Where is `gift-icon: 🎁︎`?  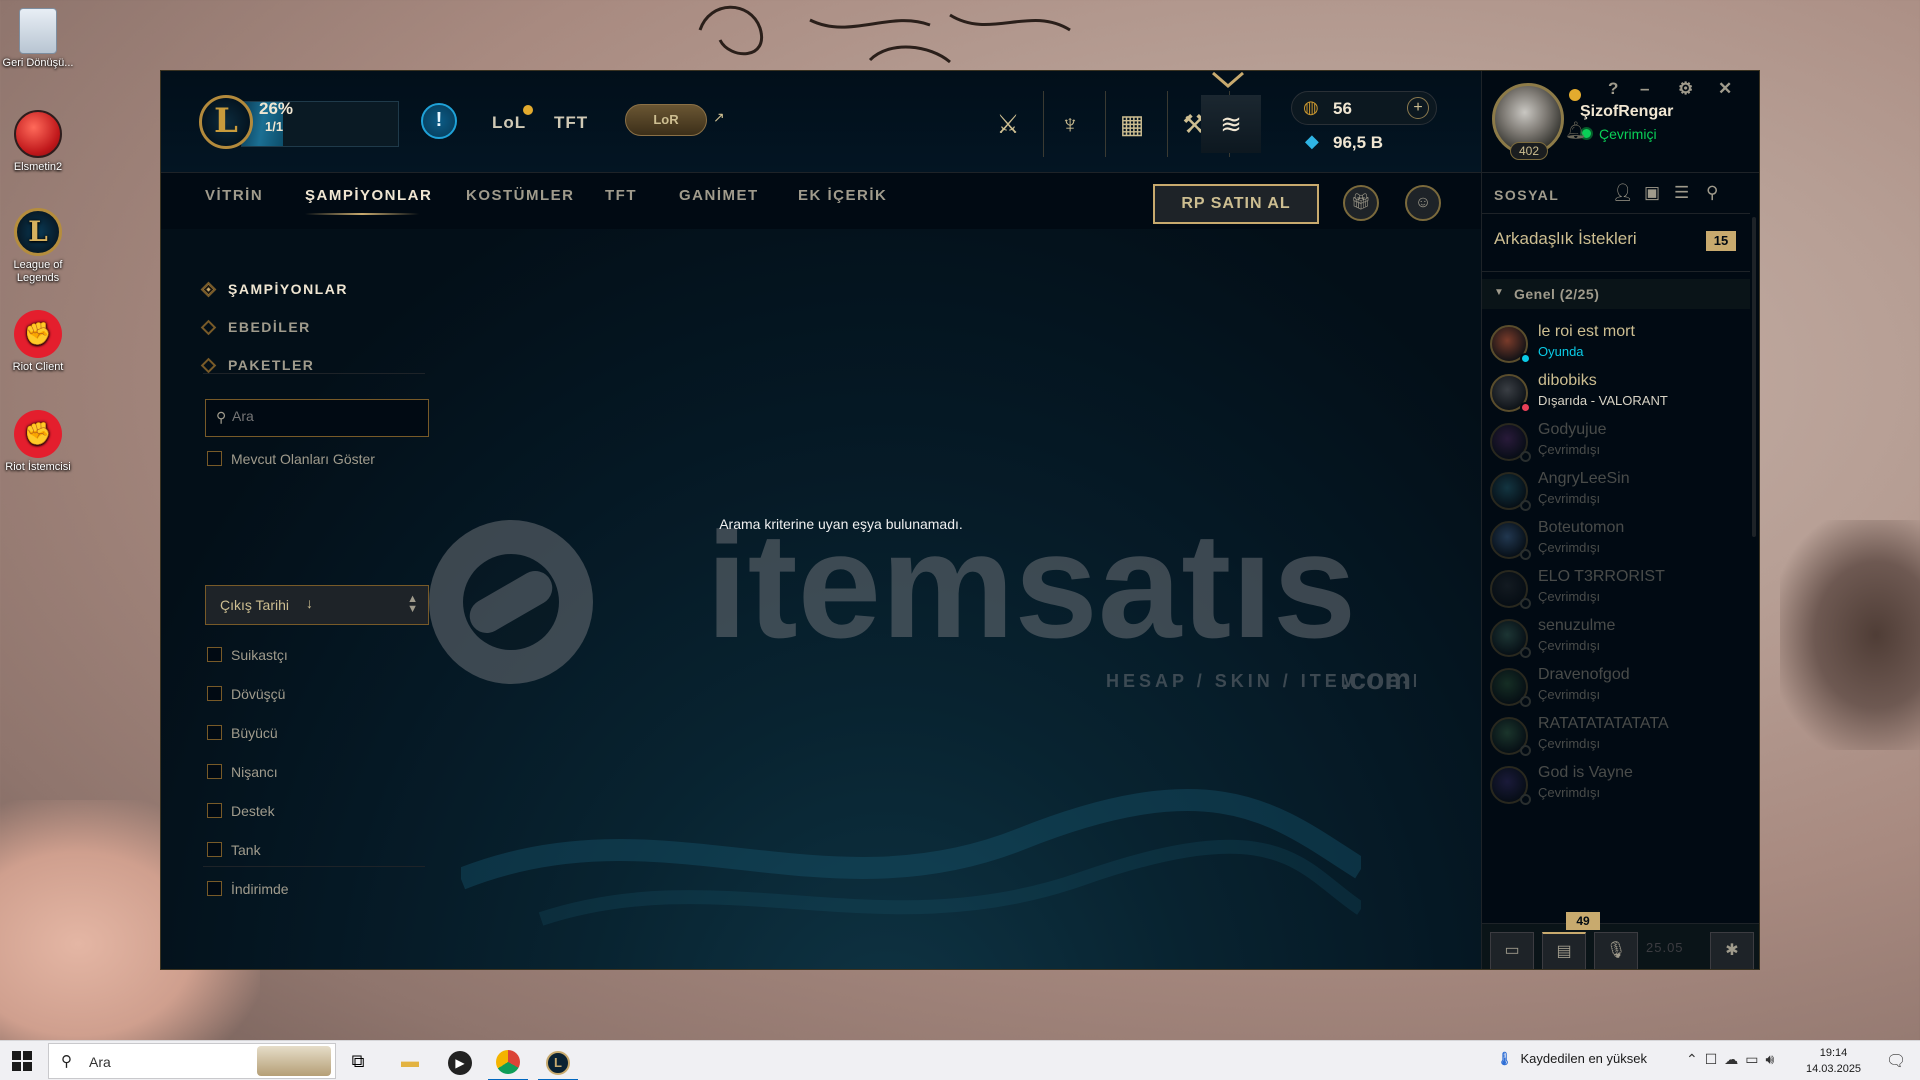
gift-icon: 🎁︎ is located at coordinates (1361, 203).